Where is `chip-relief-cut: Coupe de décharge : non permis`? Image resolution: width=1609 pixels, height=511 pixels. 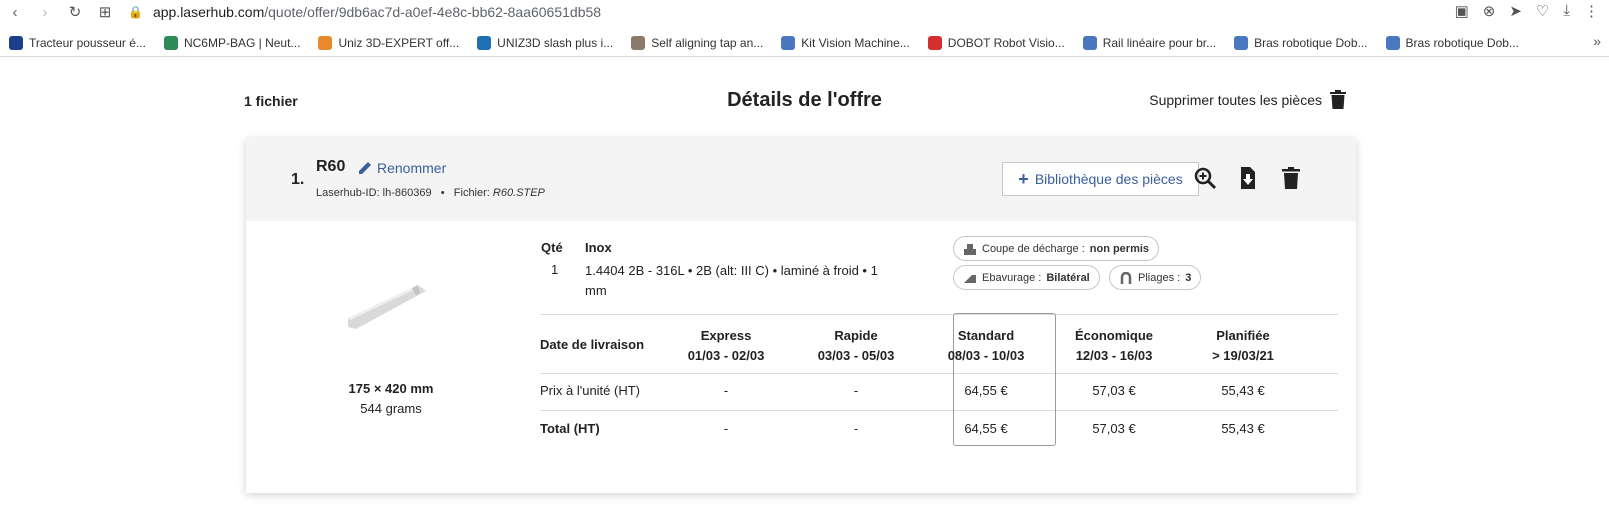
chip-relief-cut: Coupe de décharge : non permis is located at coordinates (1056, 248).